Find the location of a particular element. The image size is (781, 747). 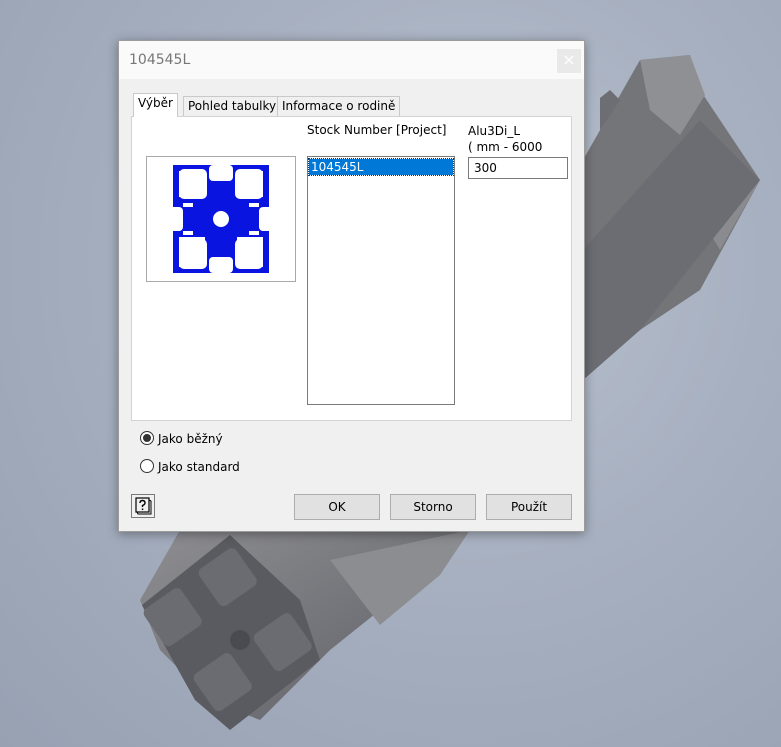

radio-label: Jako běžný is located at coordinates (190, 439).